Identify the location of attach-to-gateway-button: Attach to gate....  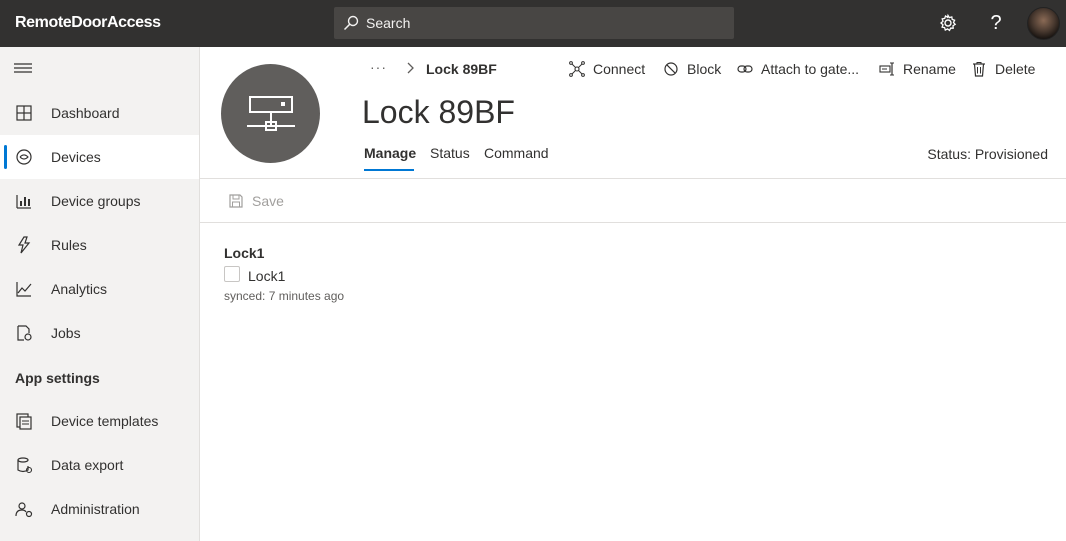
(798, 69).